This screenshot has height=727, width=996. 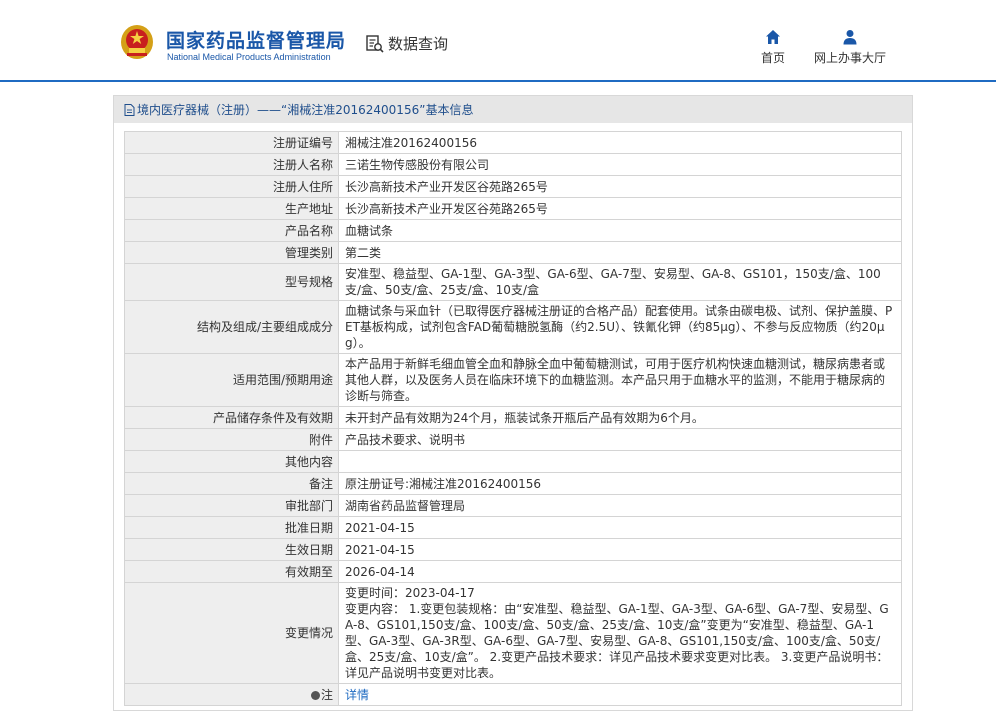 What do you see at coordinates (620, 439) in the screenshot?
I see `row-value: 产品技术要求、说明书` at bounding box center [620, 439].